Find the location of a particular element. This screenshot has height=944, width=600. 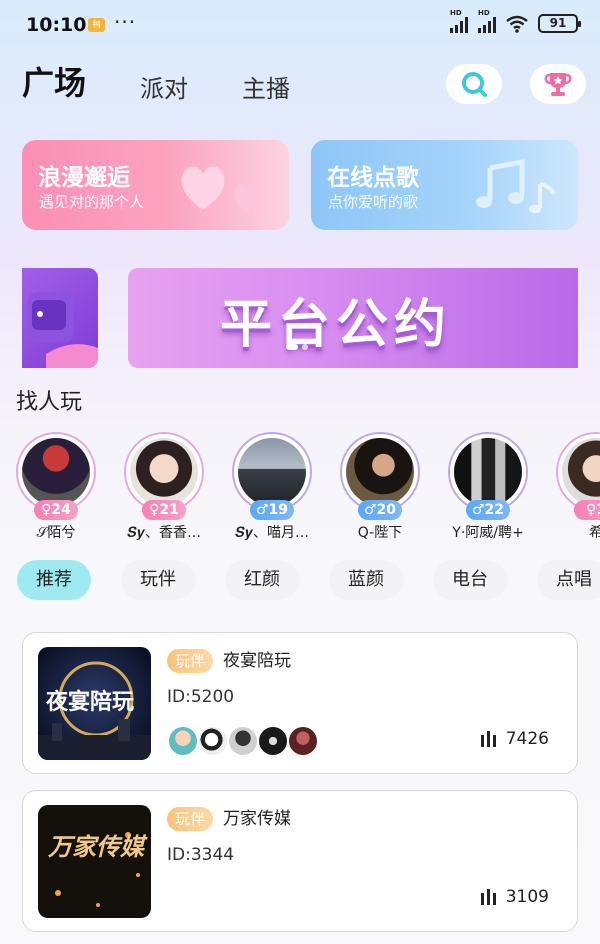

cover-title: 夜宴陪玩 is located at coordinates (89, 702).